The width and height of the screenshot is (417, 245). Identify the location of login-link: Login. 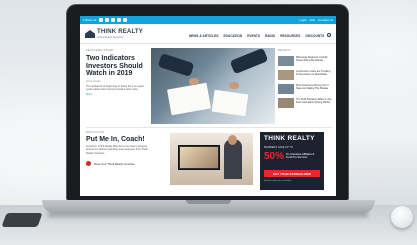
(302, 20).